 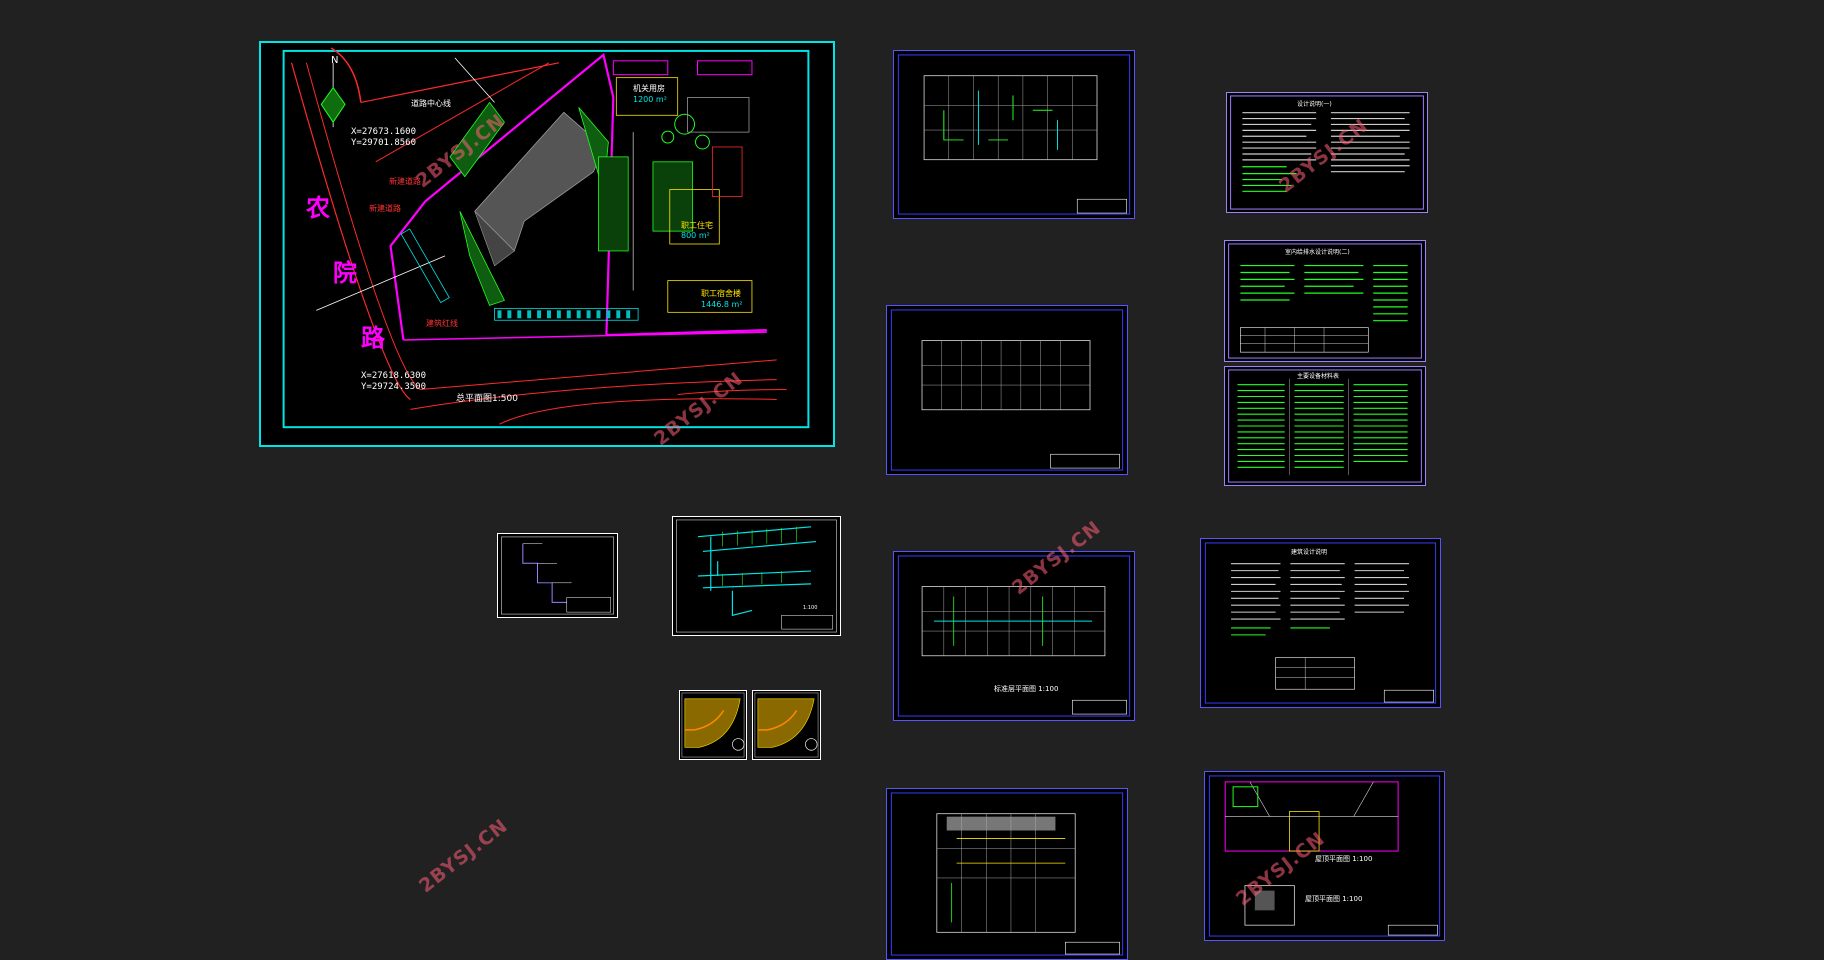 I want to click on north-label: N, so click(x=335, y=60).